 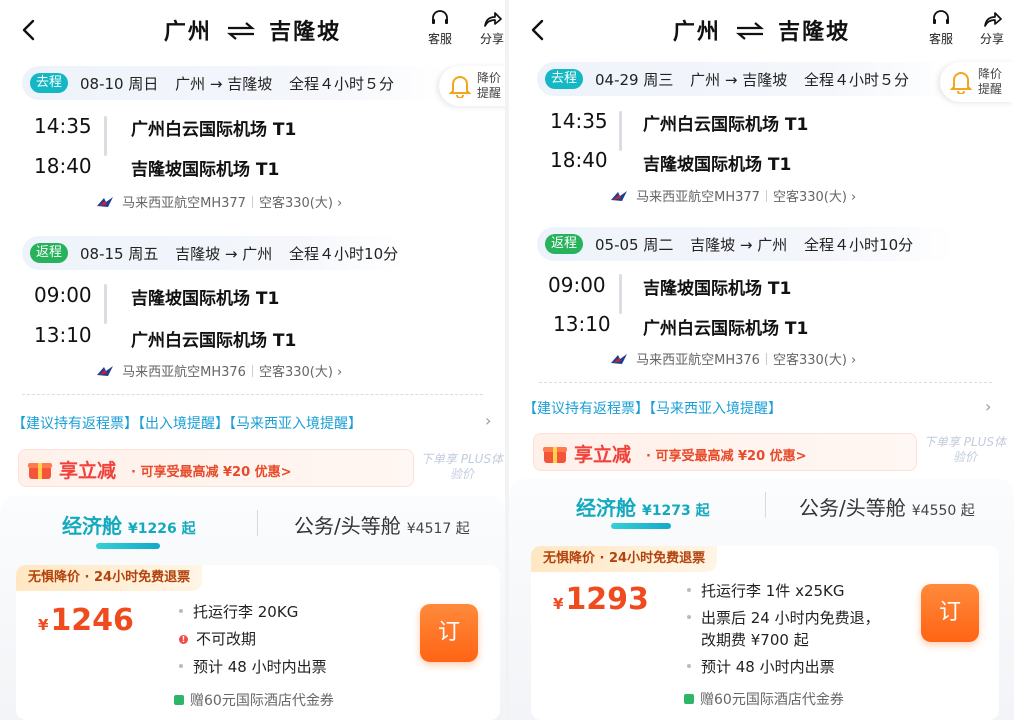 What do you see at coordinates (305, 32) in the screenshot?
I see `route-to: 吉隆坡` at bounding box center [305, 32].